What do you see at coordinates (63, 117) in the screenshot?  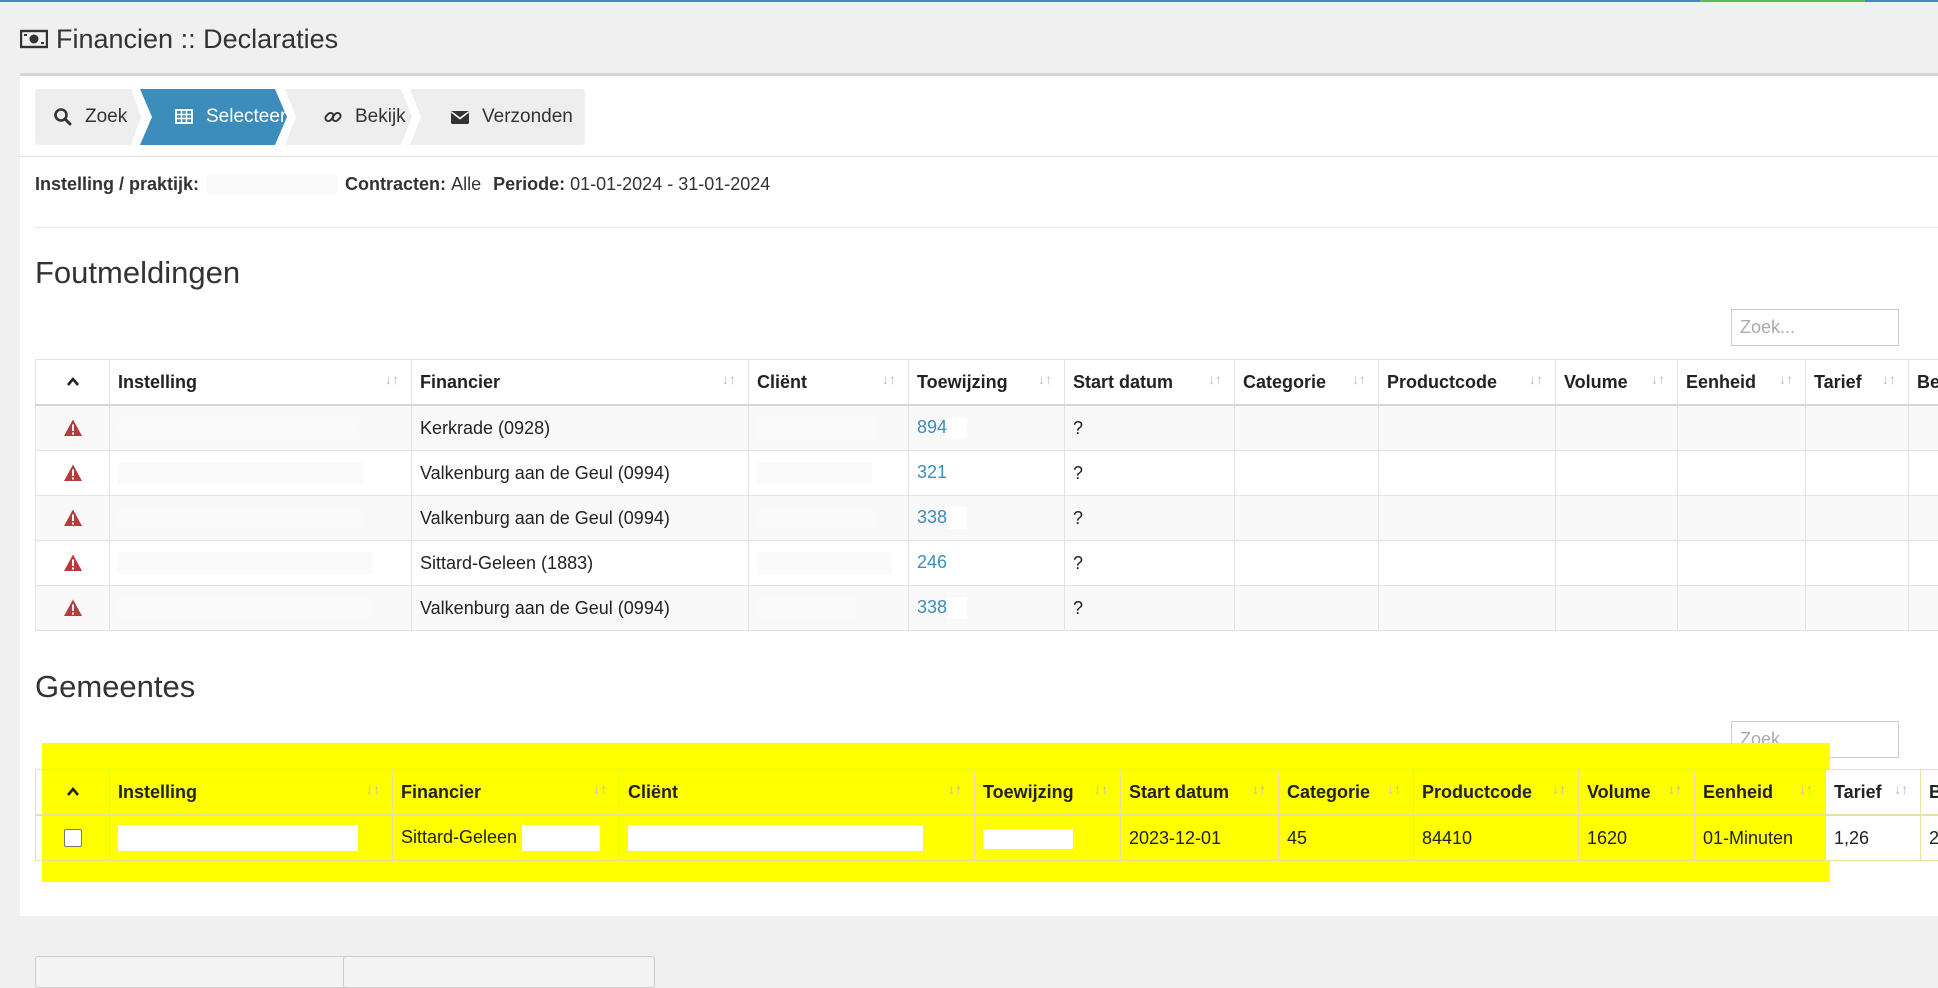 I see `search-icon` at bounding box center [63, 117].